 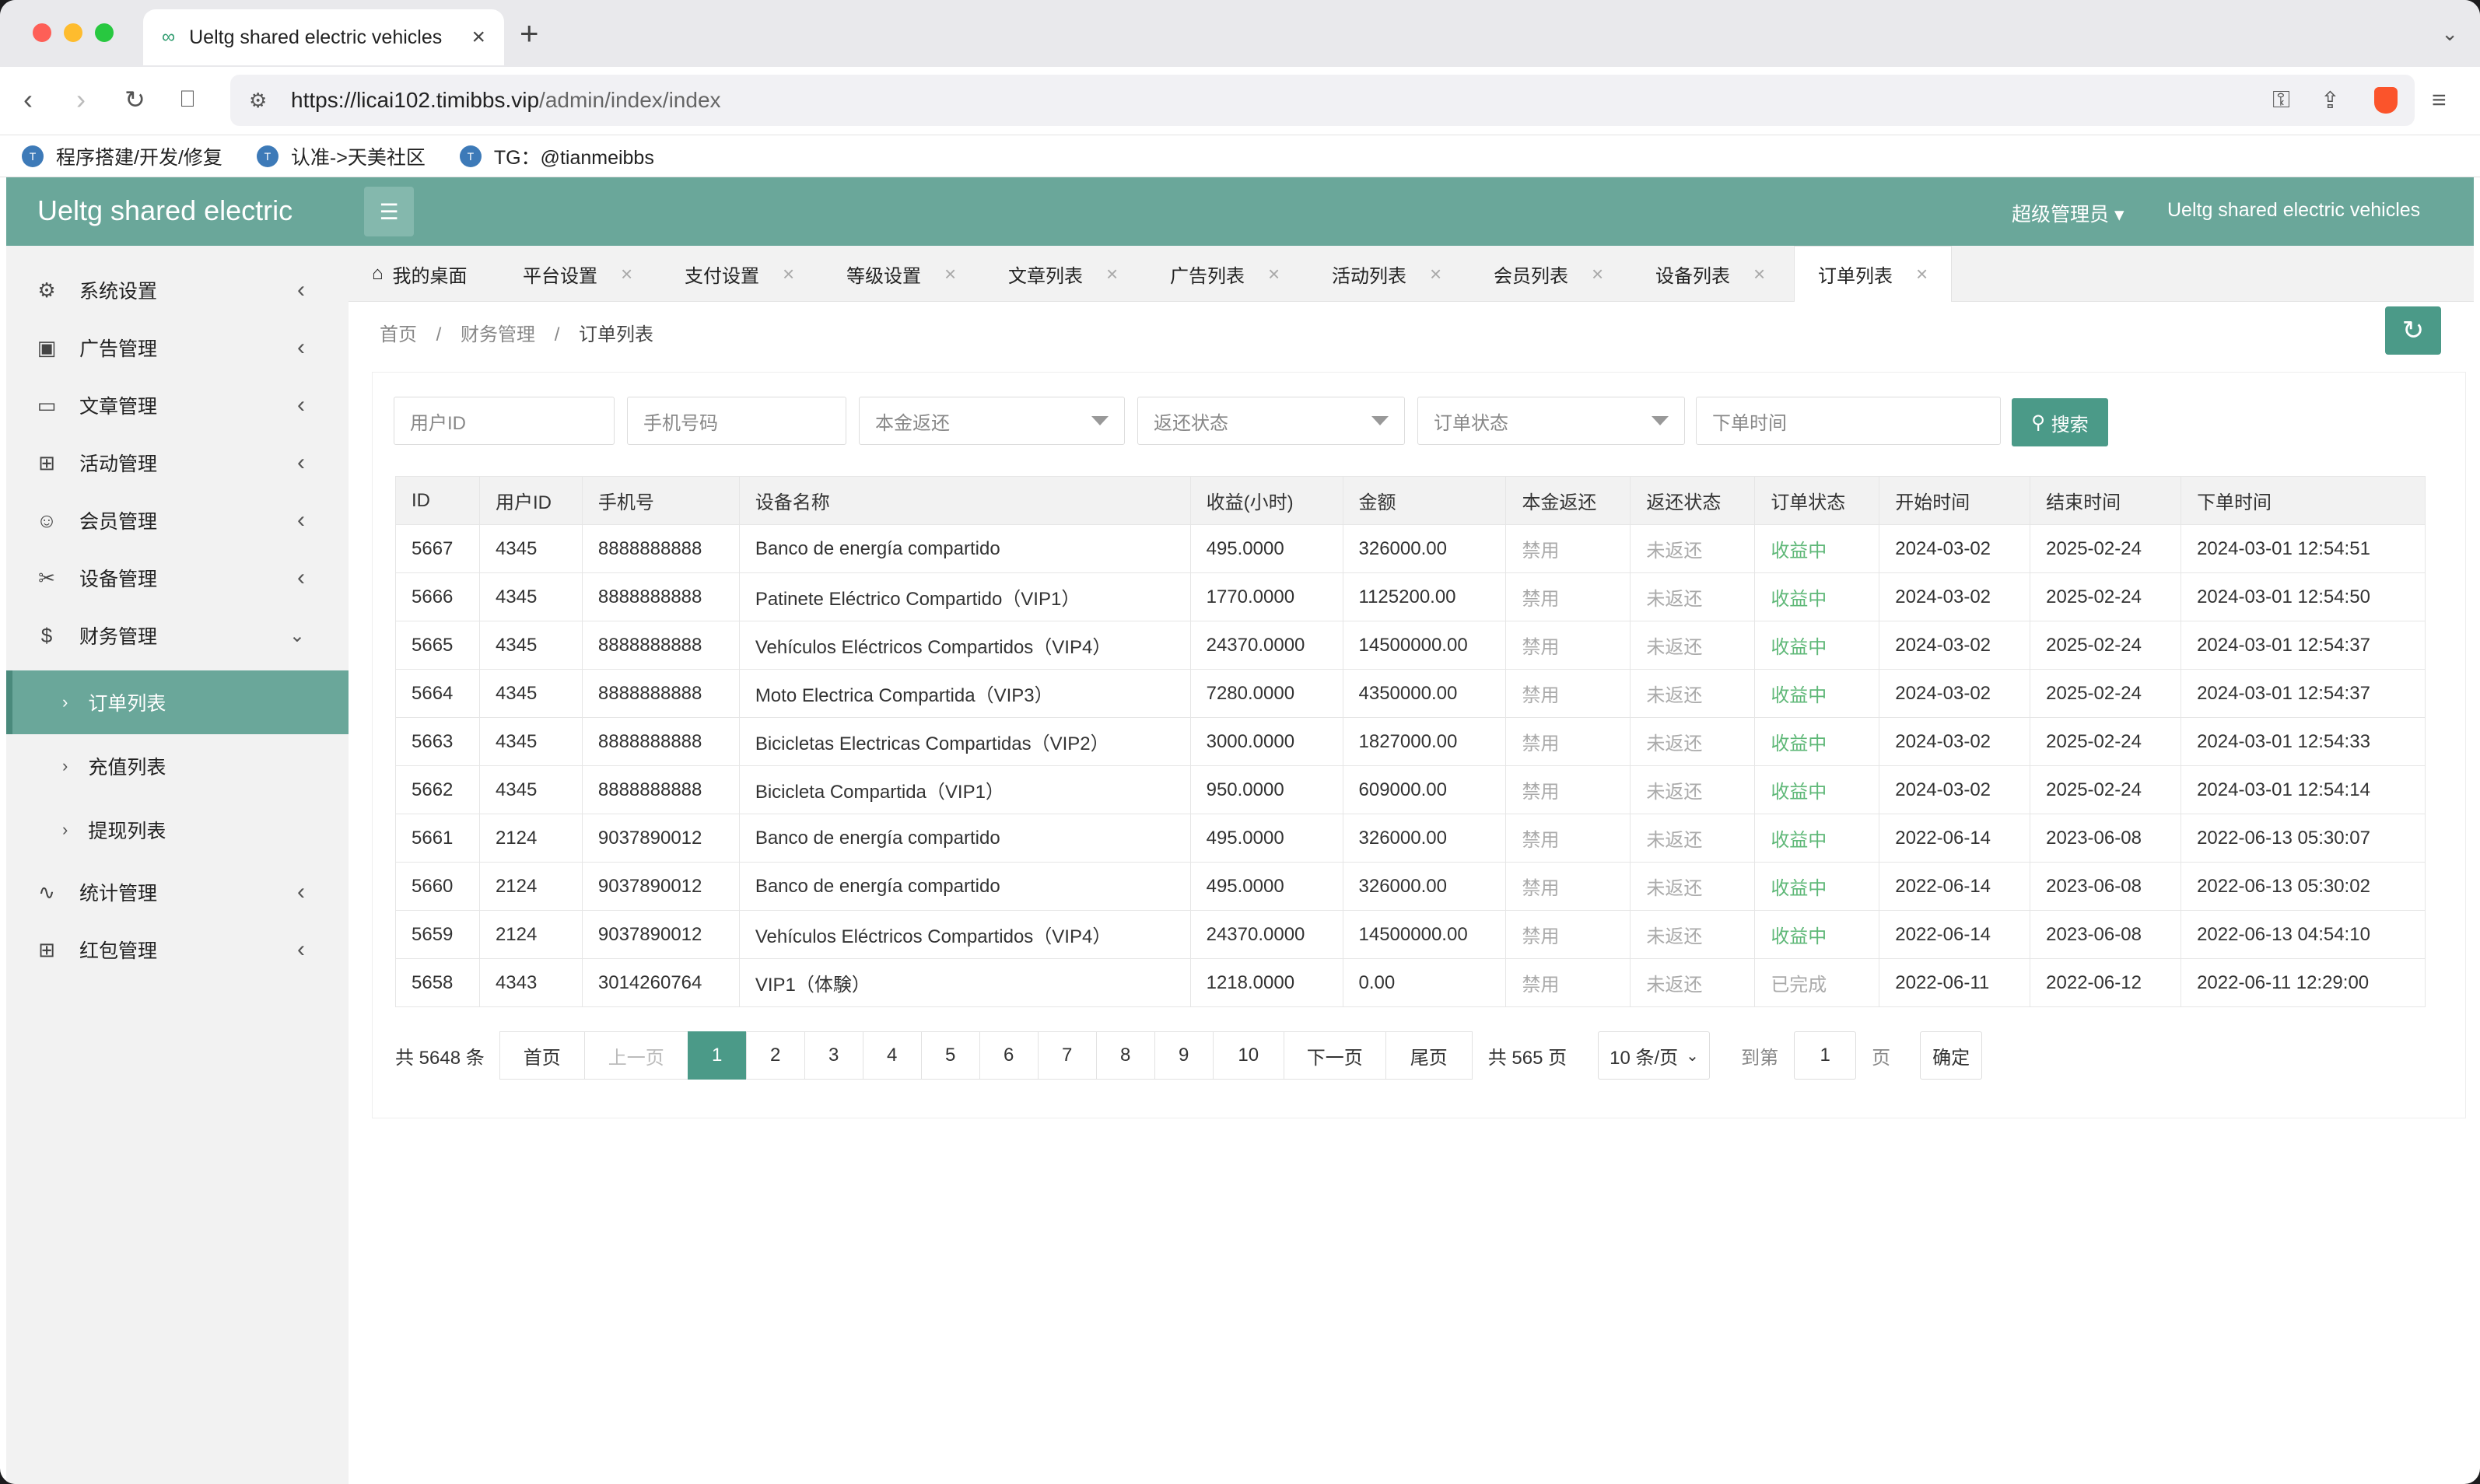 I want to click on sidebar-item-redpacket: ⊞ 红包管理 ‹, so click(x=177, y=950).